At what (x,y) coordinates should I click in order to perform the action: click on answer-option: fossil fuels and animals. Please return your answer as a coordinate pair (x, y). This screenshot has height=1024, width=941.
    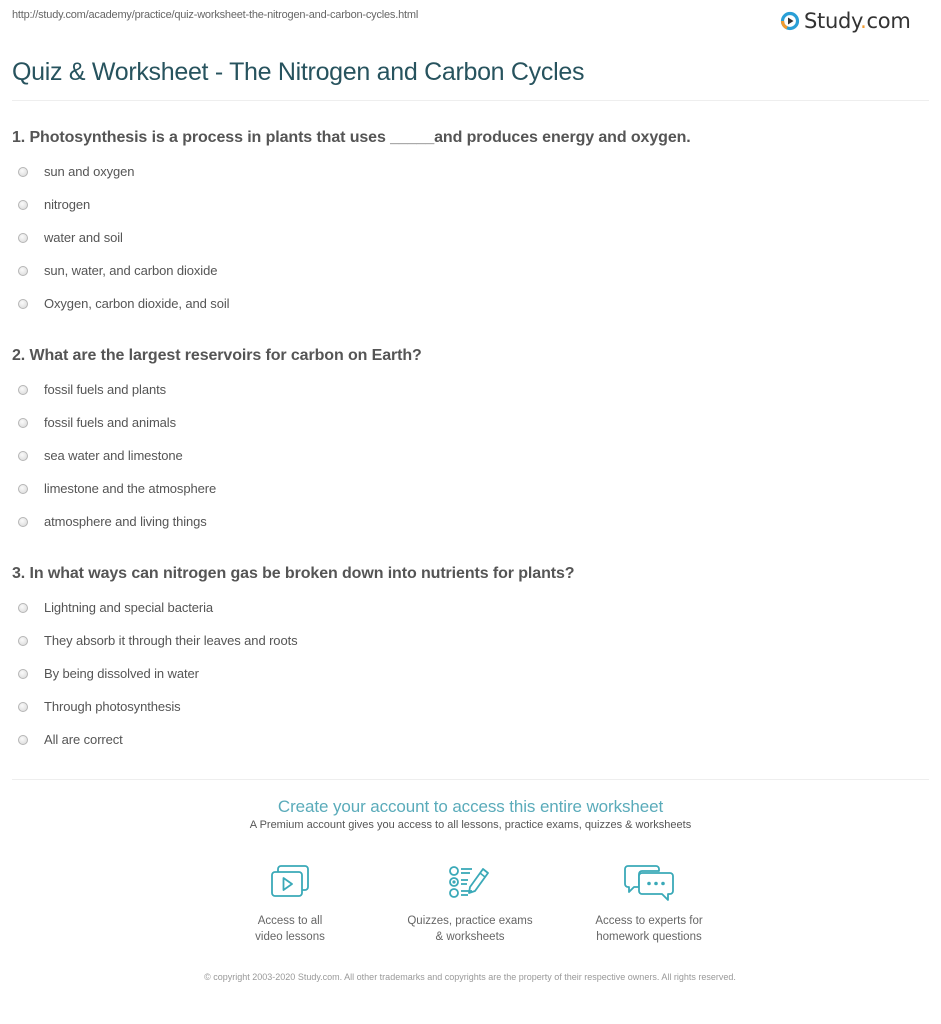
    Looking at the image, I should click on (470, 422).